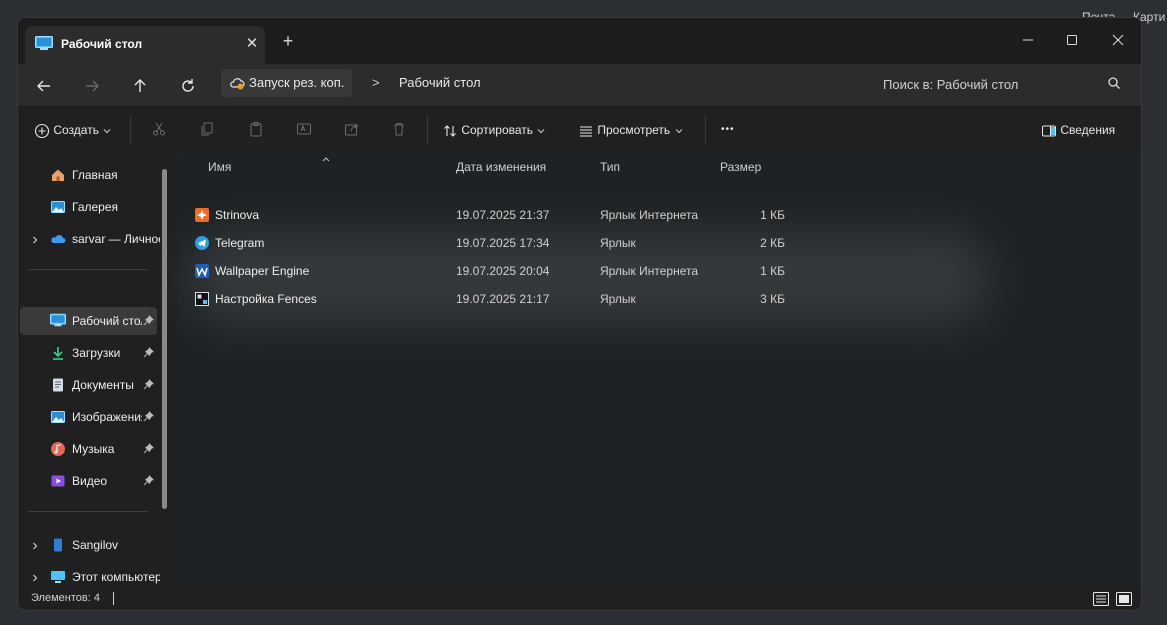  I want to click on gallery-icon, so click(58, 208).